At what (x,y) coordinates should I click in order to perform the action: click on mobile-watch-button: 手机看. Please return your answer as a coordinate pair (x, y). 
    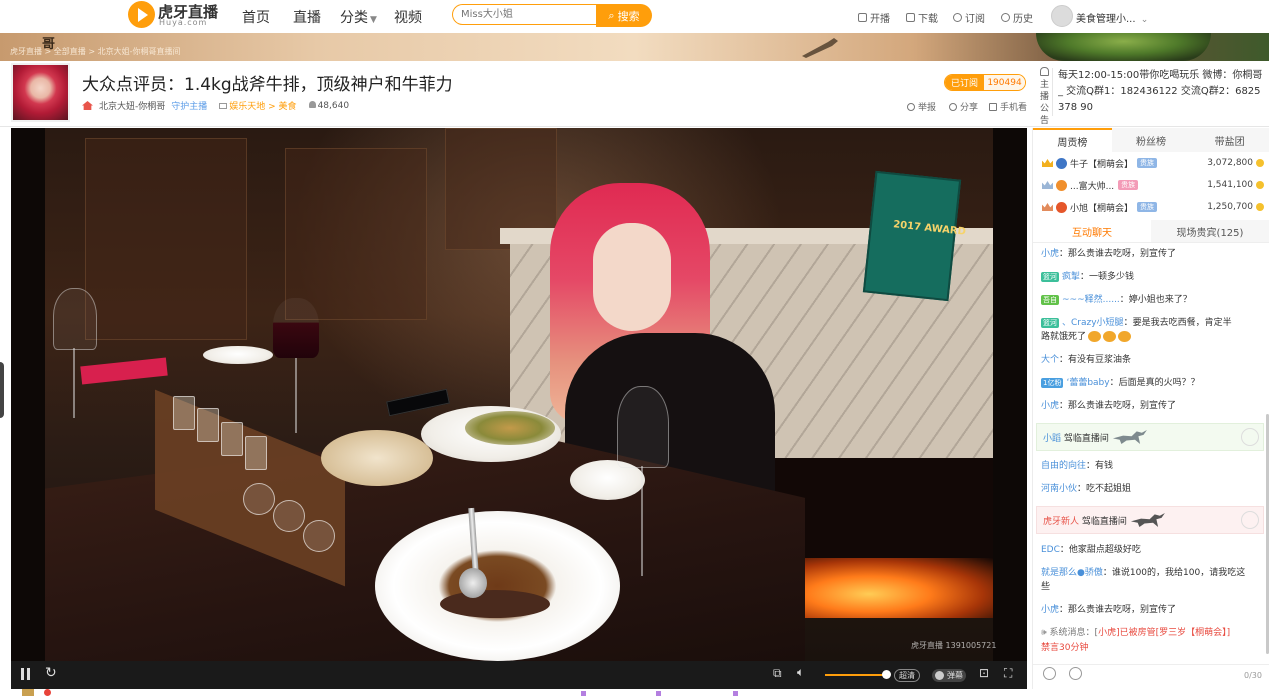
    Looking at the image, I should click on (1008, 106).